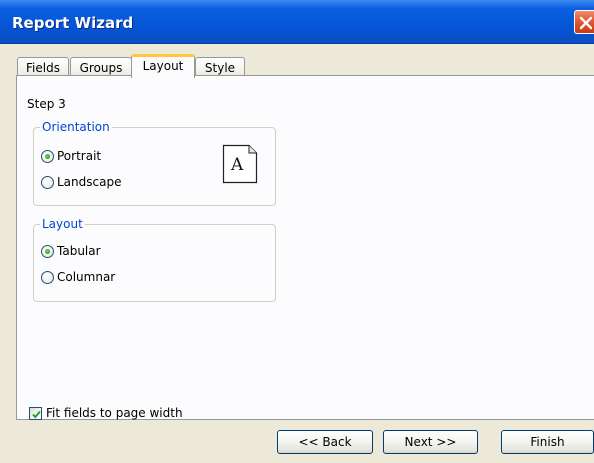 Image resolution: width=594 pixels, height=463 pixels. What do you see at coordinates (76, 127) in the screenshot?
I see `orientation-legend: Orientation` at bounding box center [76, 127].